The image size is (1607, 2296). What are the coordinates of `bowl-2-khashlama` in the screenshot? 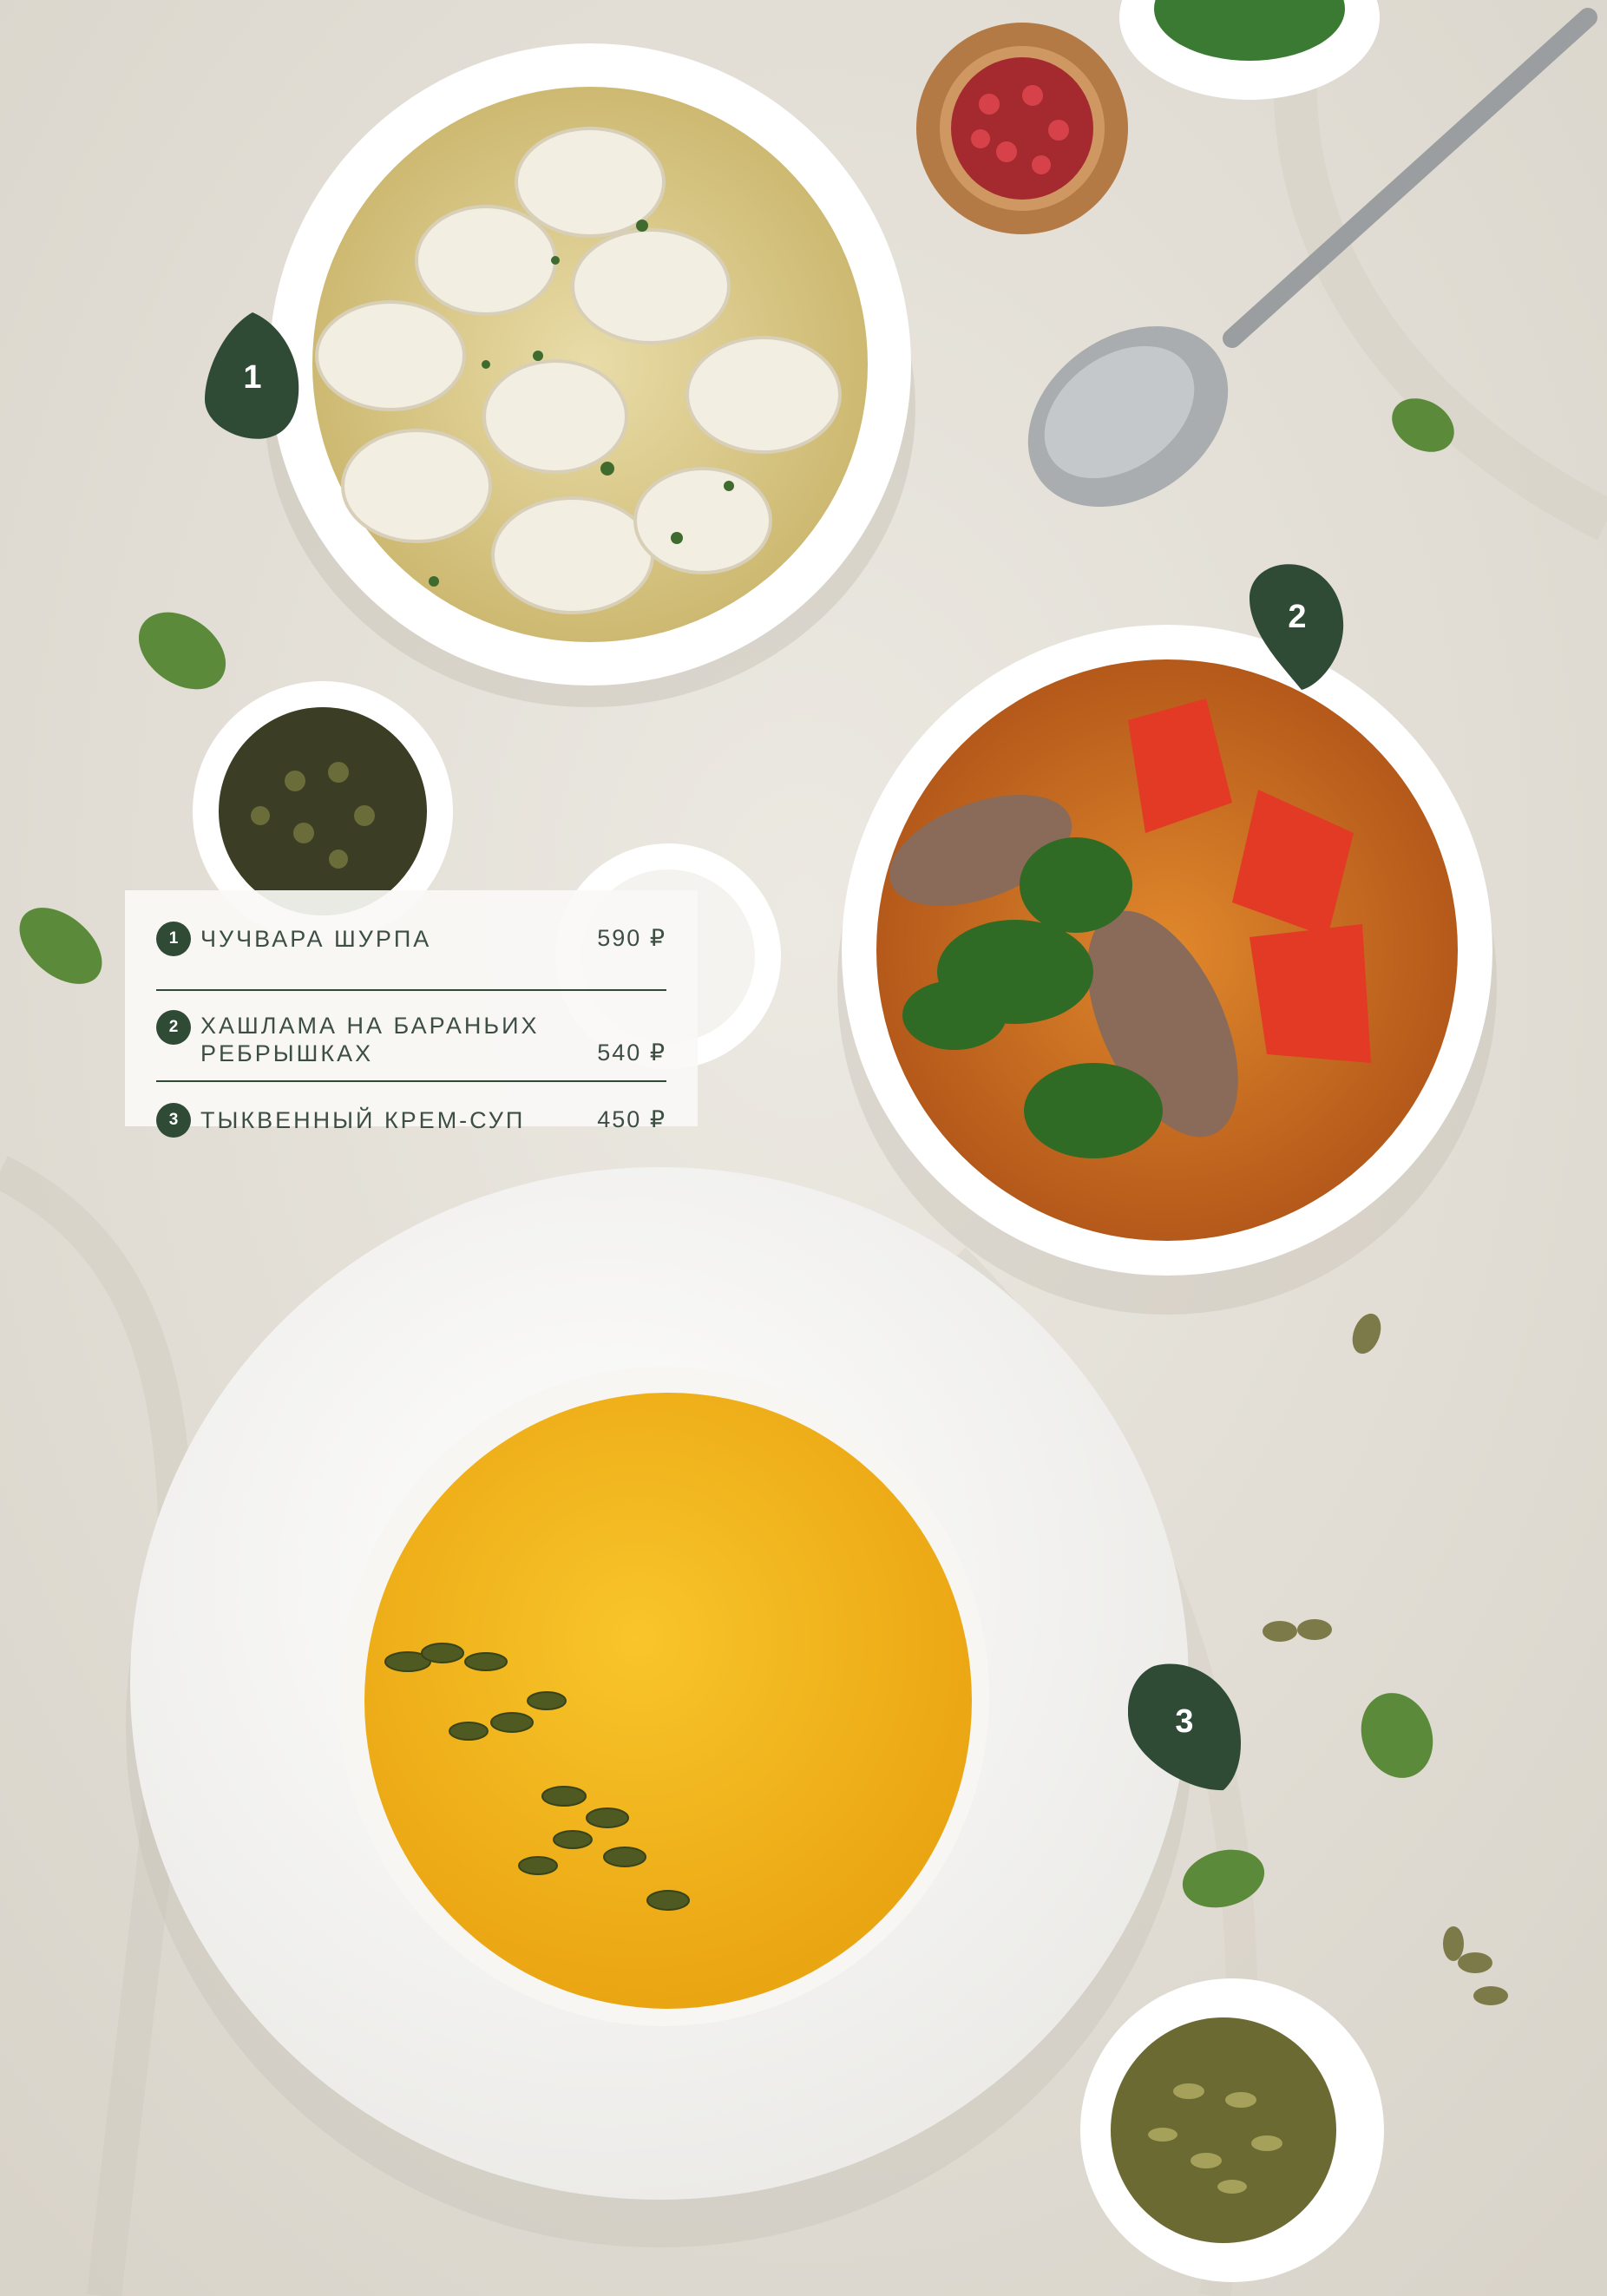 It's located at (1167, 970).